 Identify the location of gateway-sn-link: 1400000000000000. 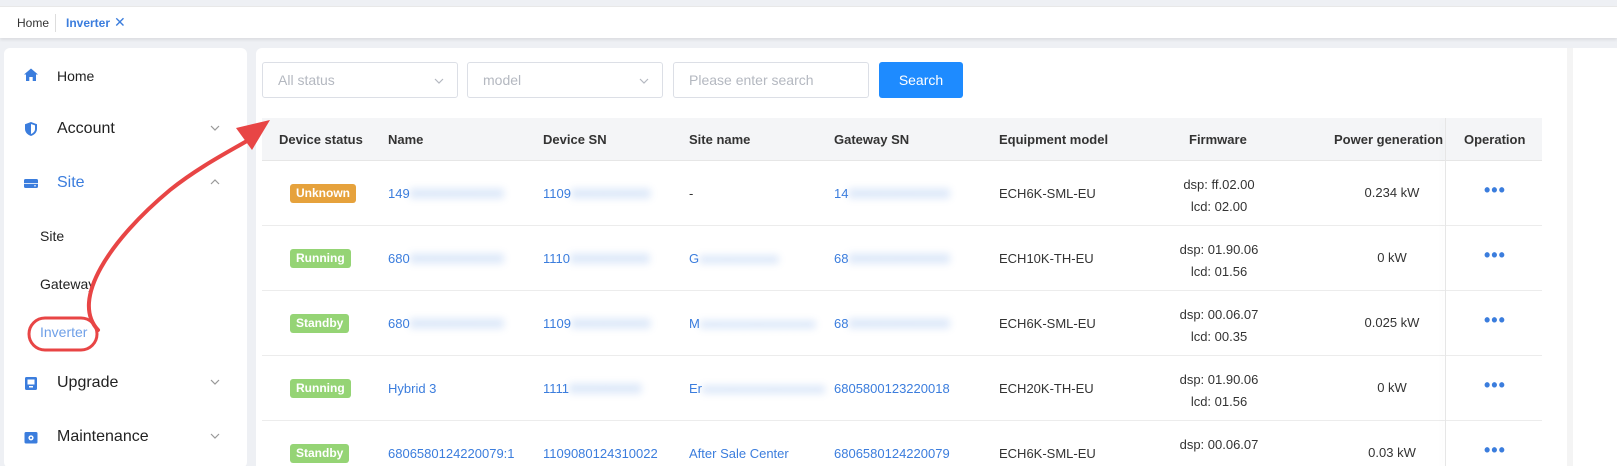
(892, 193).